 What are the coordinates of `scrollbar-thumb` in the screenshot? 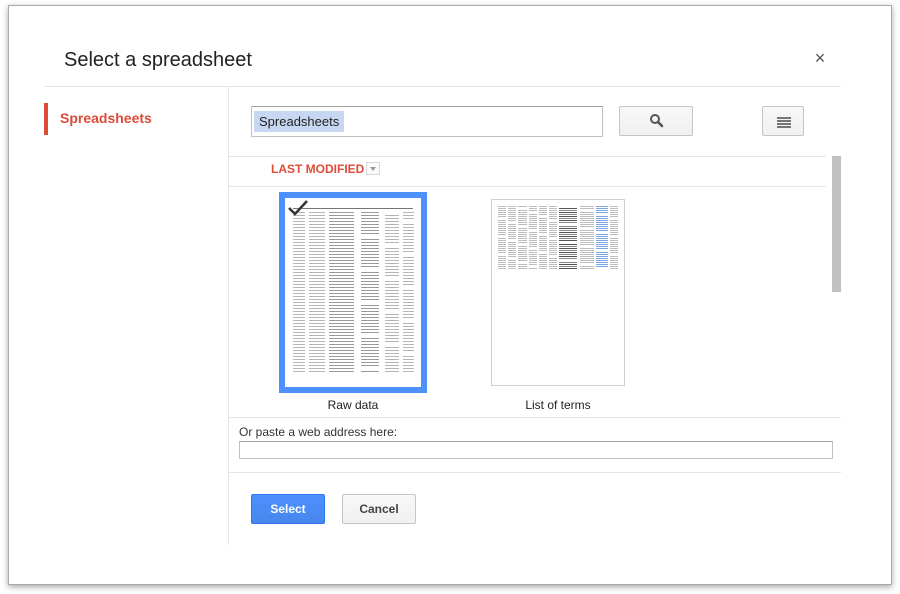 It's located at (836, 224).